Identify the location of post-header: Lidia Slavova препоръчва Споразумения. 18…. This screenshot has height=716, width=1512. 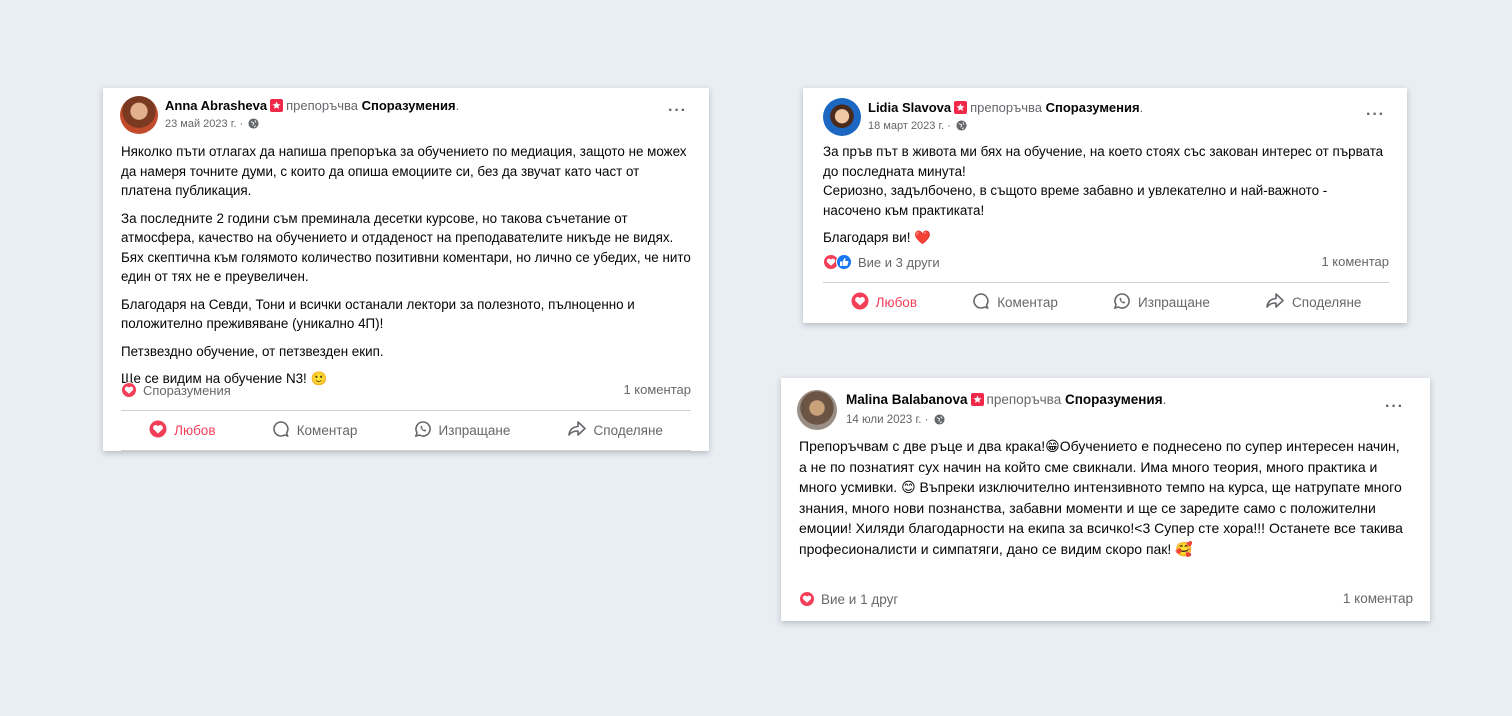
(1105, 113).